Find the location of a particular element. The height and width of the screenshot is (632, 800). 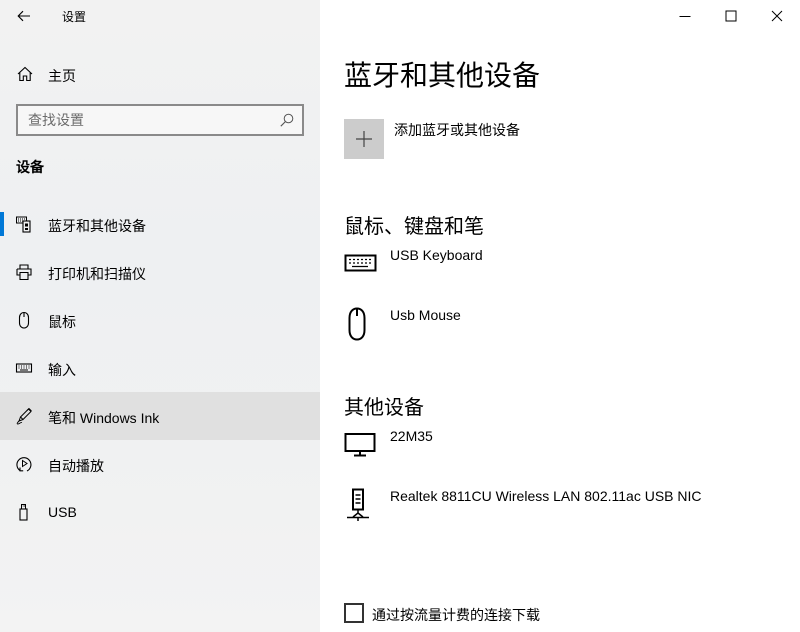

maximize-button is located at coordinates (731, 16).